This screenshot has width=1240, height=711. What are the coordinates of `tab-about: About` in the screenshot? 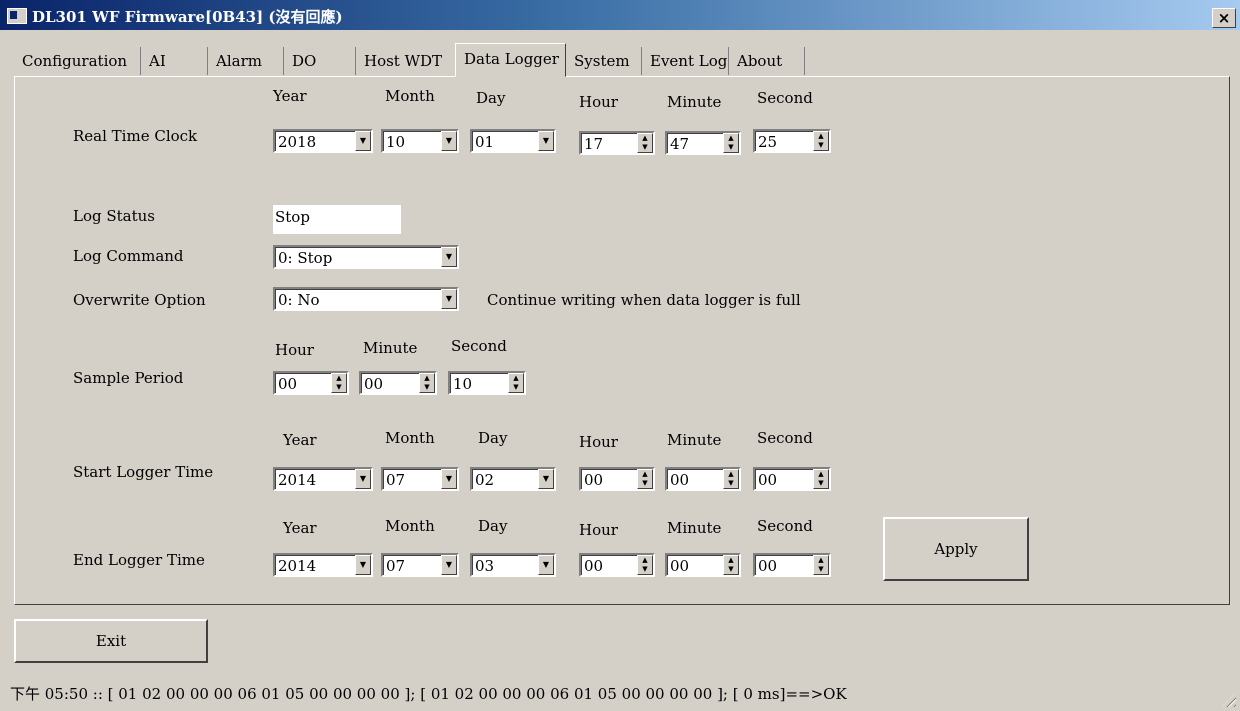 It's located at (767, 61).